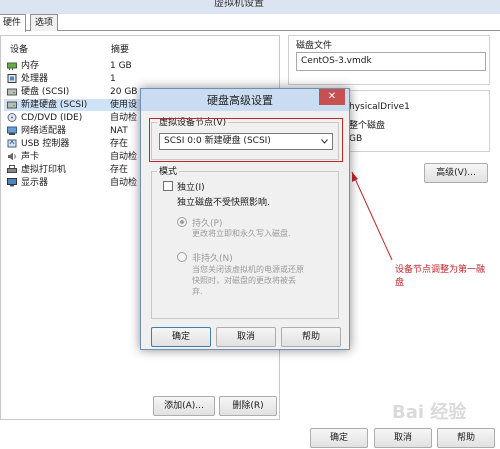  I want to click on column-header-summary: 摘要, so click(120, 50).